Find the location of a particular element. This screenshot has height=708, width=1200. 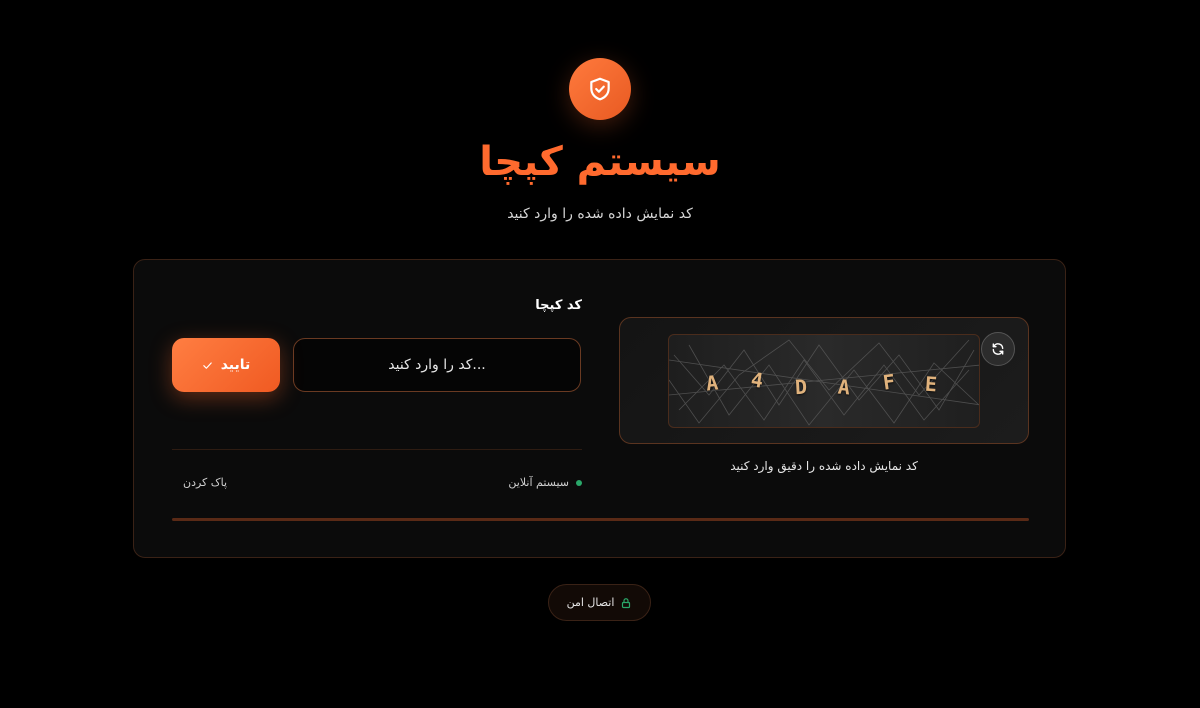

captcha-char: D is located at coordinates (801, 387).